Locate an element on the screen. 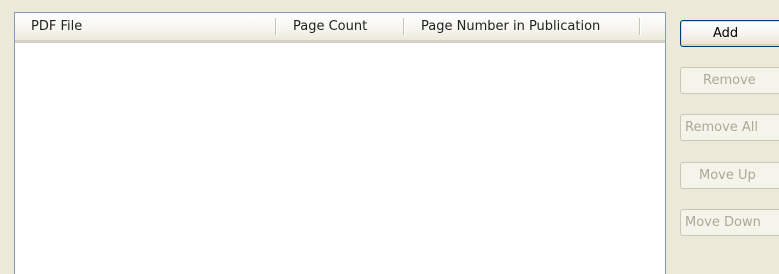 This screenshot has width=779, height=274. move-up-button: Move Up is located at coordinates (729, 175).